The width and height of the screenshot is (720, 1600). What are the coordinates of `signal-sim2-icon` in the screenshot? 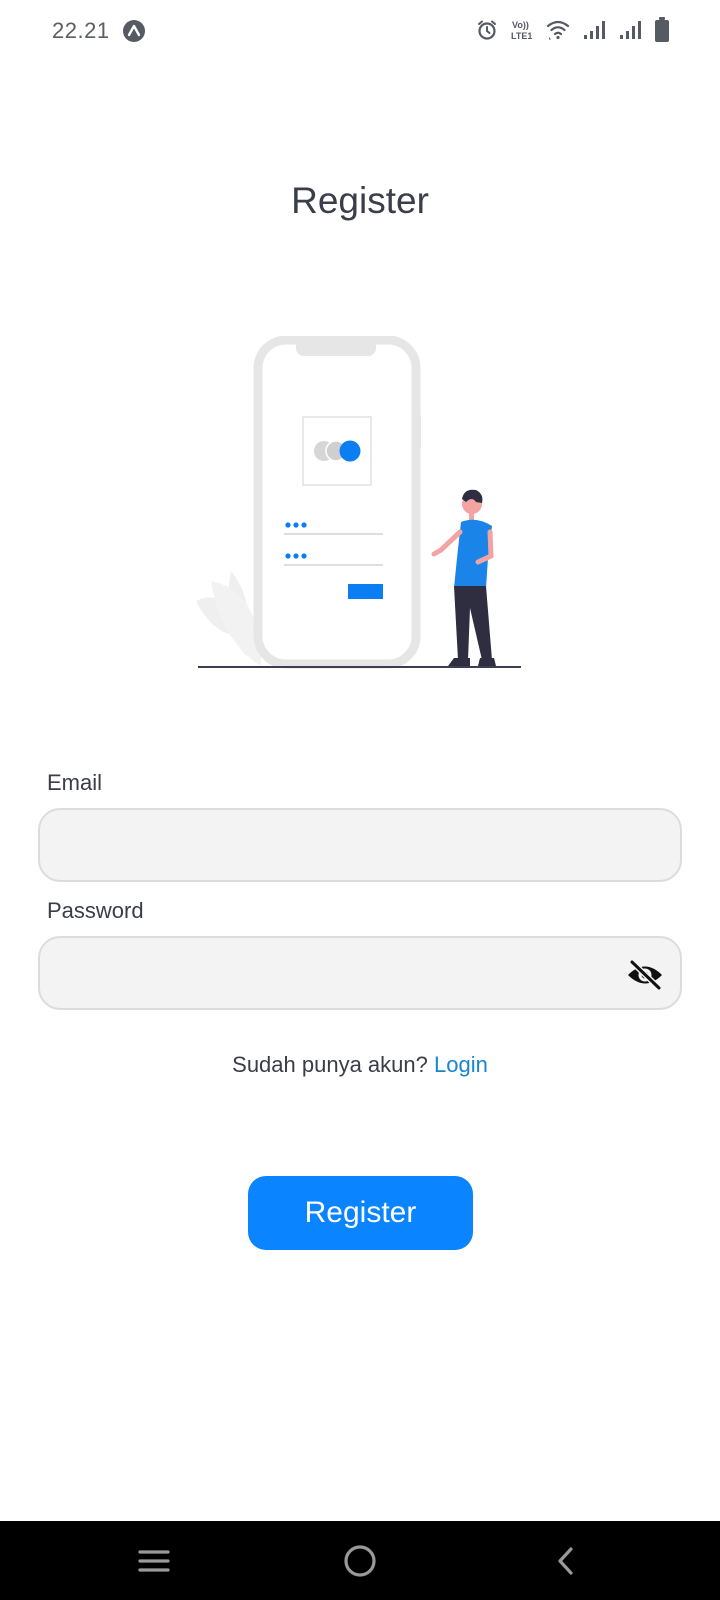 It's located at (630, 30).